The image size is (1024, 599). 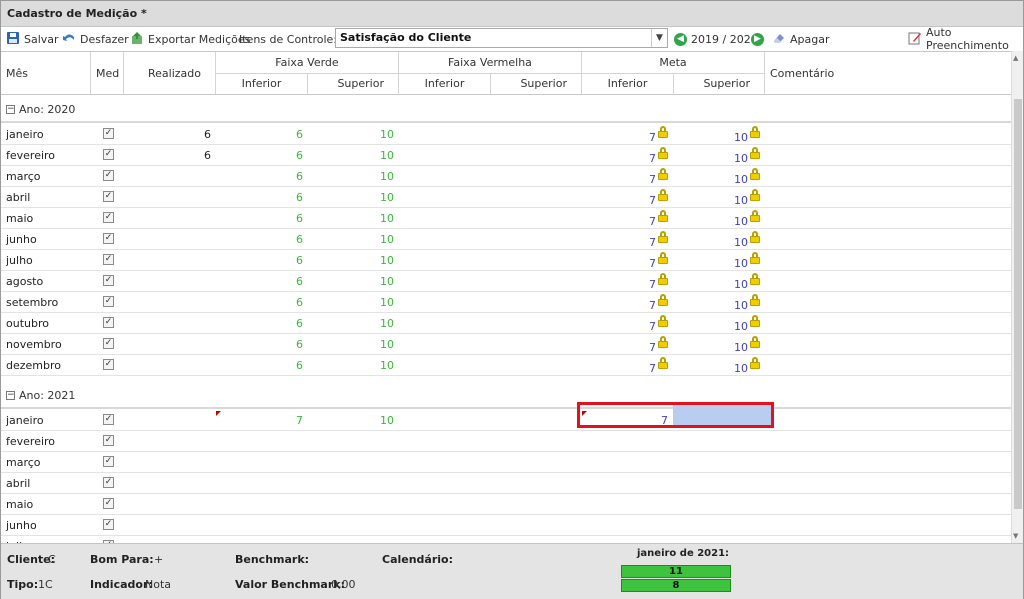 What do you see at coordinates (506, 344) in the screenshot?
I see `table-row: novembro ✓ 6 10 7 10` at bounding box center [506, 344].